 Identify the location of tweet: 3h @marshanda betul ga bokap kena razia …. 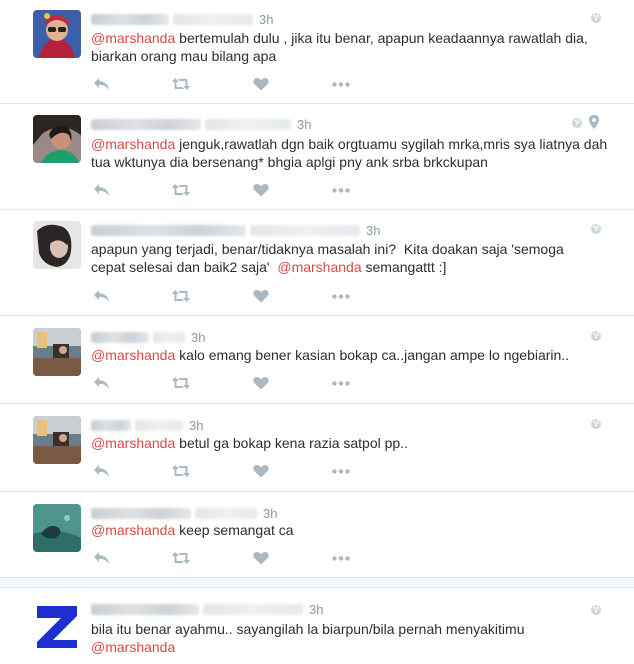
(317, 448).